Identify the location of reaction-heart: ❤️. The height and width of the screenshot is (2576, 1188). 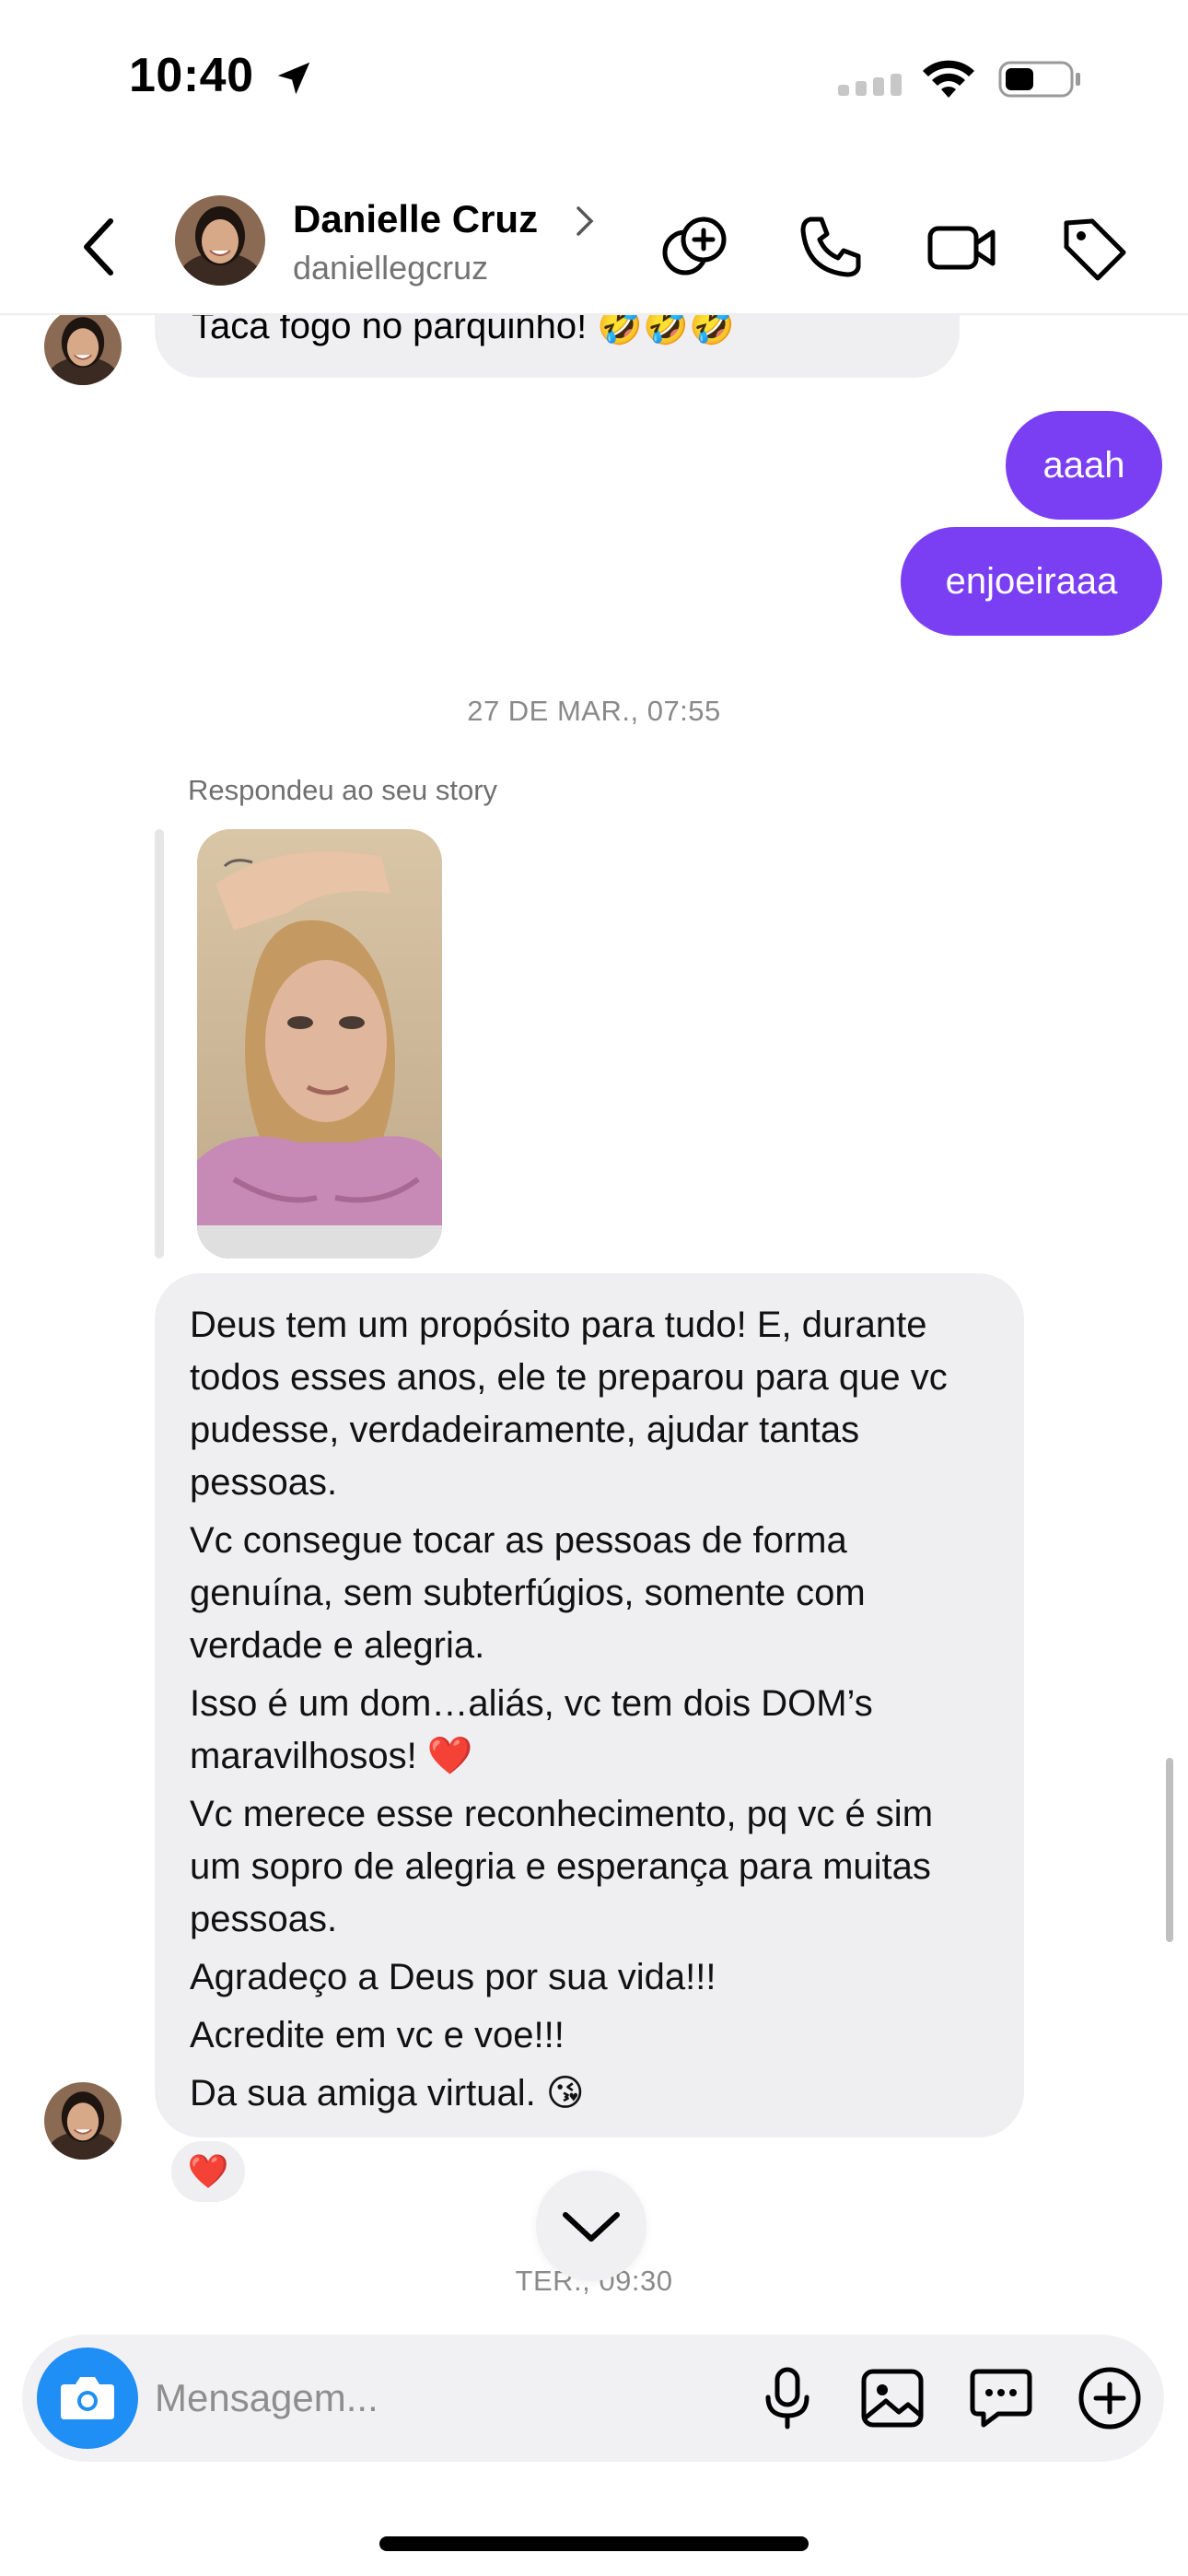
(208, 2171).